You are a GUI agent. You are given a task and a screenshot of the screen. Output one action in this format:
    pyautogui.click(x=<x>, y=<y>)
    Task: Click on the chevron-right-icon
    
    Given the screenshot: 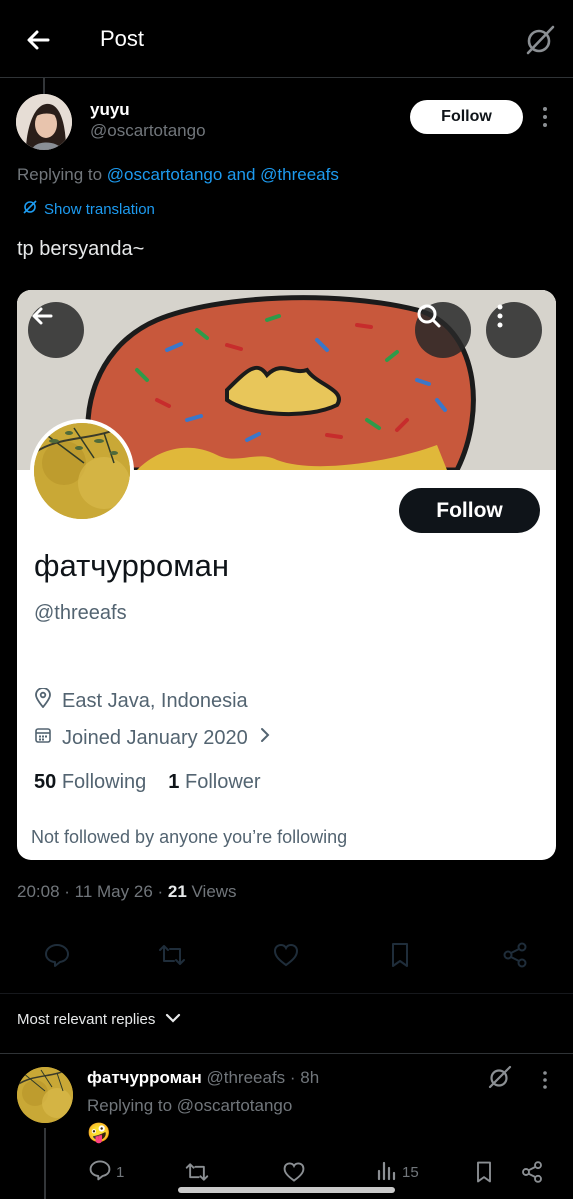 What is the action you would take?
    pyautogui.click(x=265, y=738)
    